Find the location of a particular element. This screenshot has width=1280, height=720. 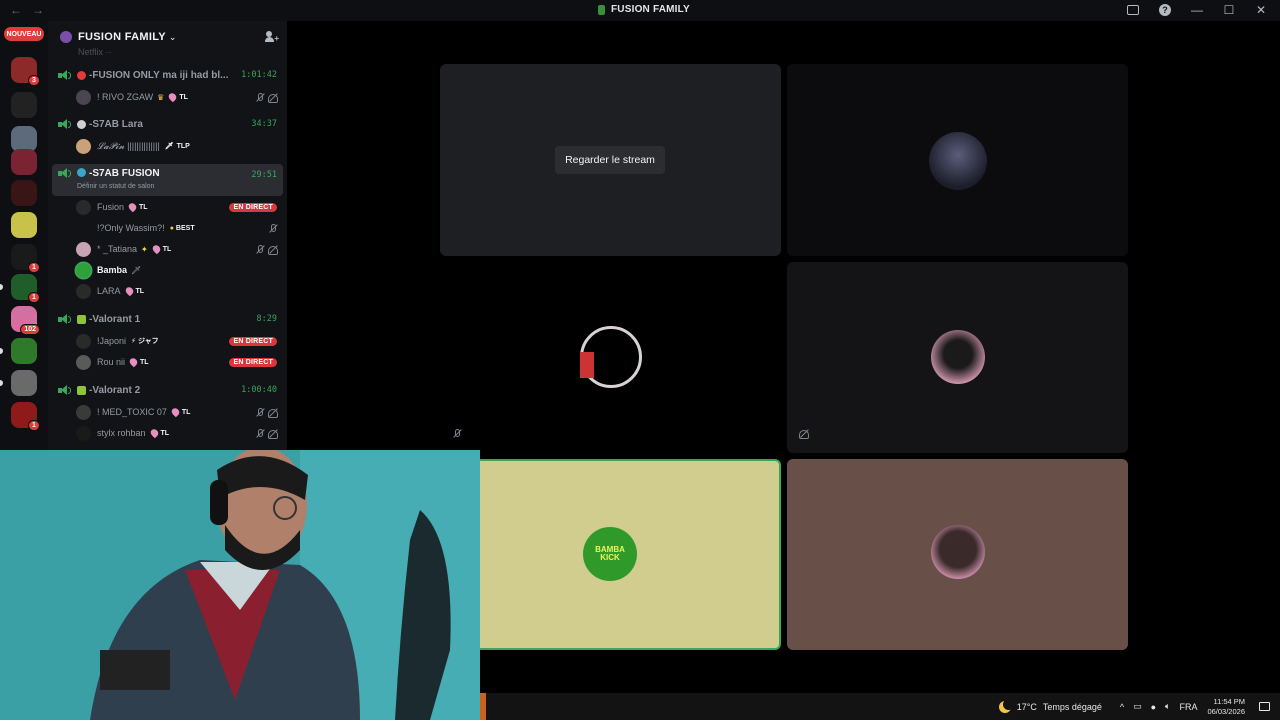

voice-state is located at coordinates (266, 249).